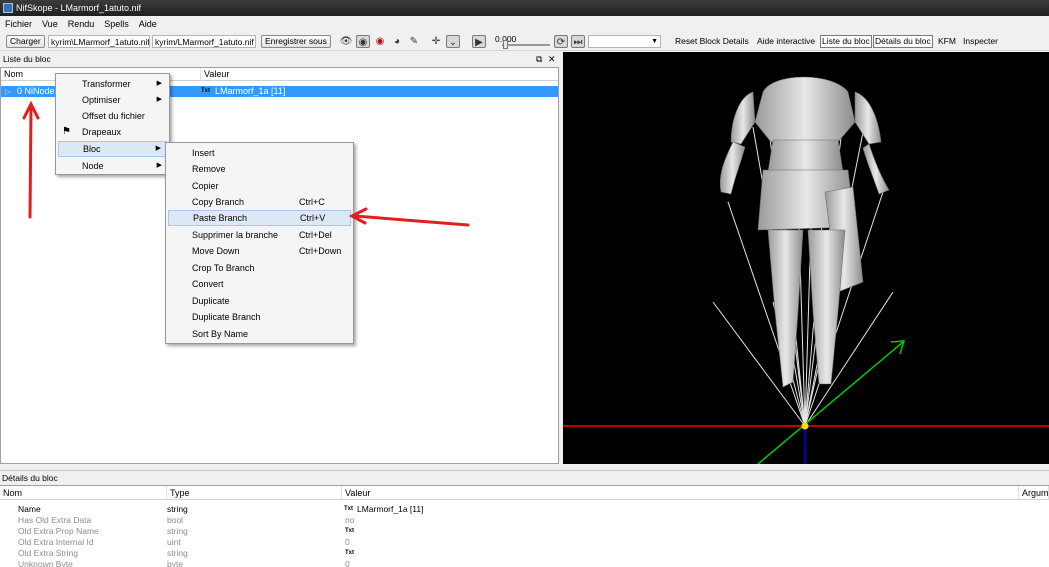 This screenshot has height=567, width=1049. Describe the element at coordinates (1034, 493) in the screenshot. I see `column-header-argument: Argum` at that location.